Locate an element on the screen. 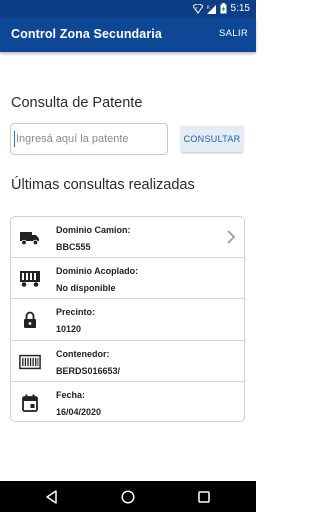 The image size is (320, 512). row-label: Precinto: is located at coordinates (76, 312).